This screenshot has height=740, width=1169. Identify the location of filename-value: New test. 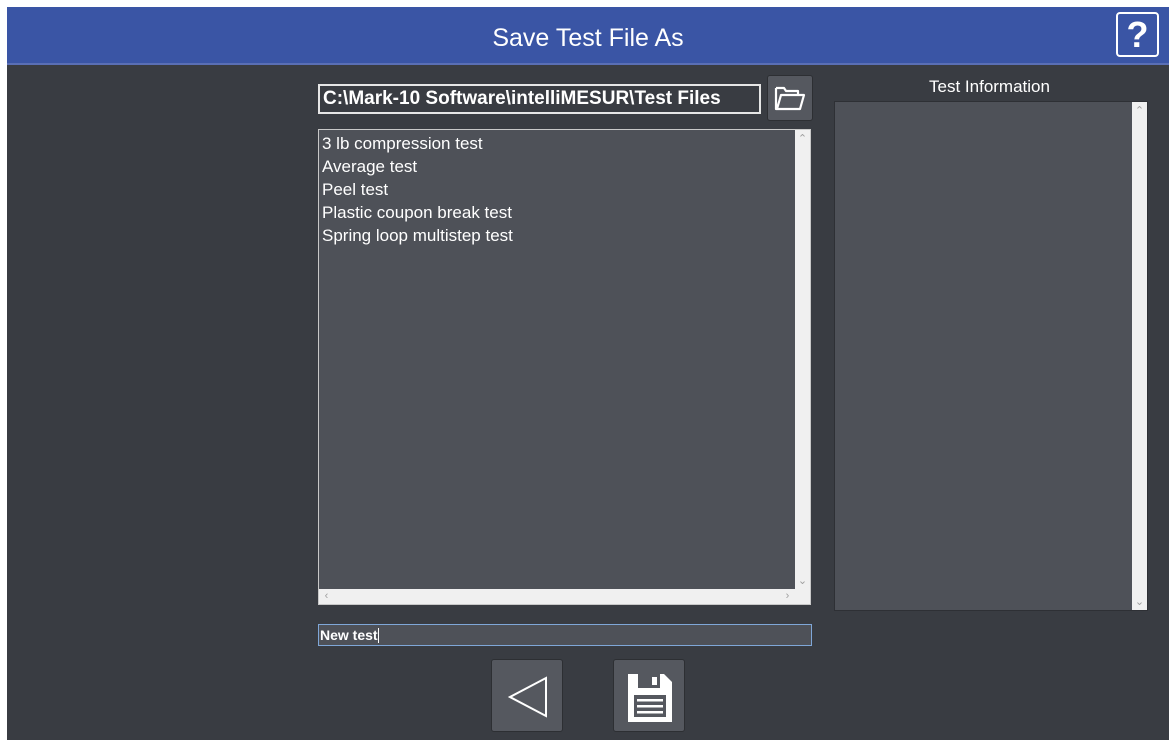
(349, 635).